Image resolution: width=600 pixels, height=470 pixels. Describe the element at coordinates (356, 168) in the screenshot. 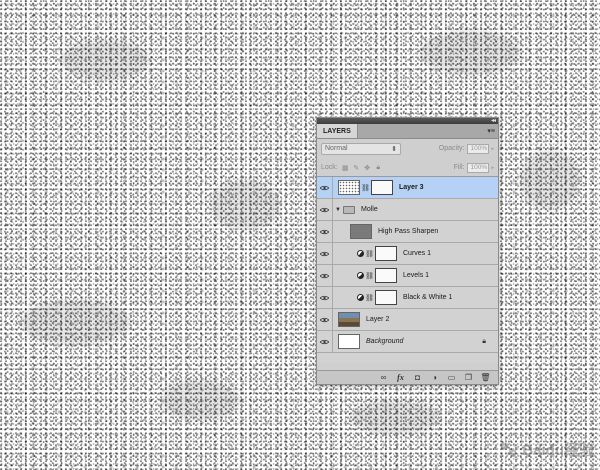

I see `lock-image-icon: ✎` at that location.